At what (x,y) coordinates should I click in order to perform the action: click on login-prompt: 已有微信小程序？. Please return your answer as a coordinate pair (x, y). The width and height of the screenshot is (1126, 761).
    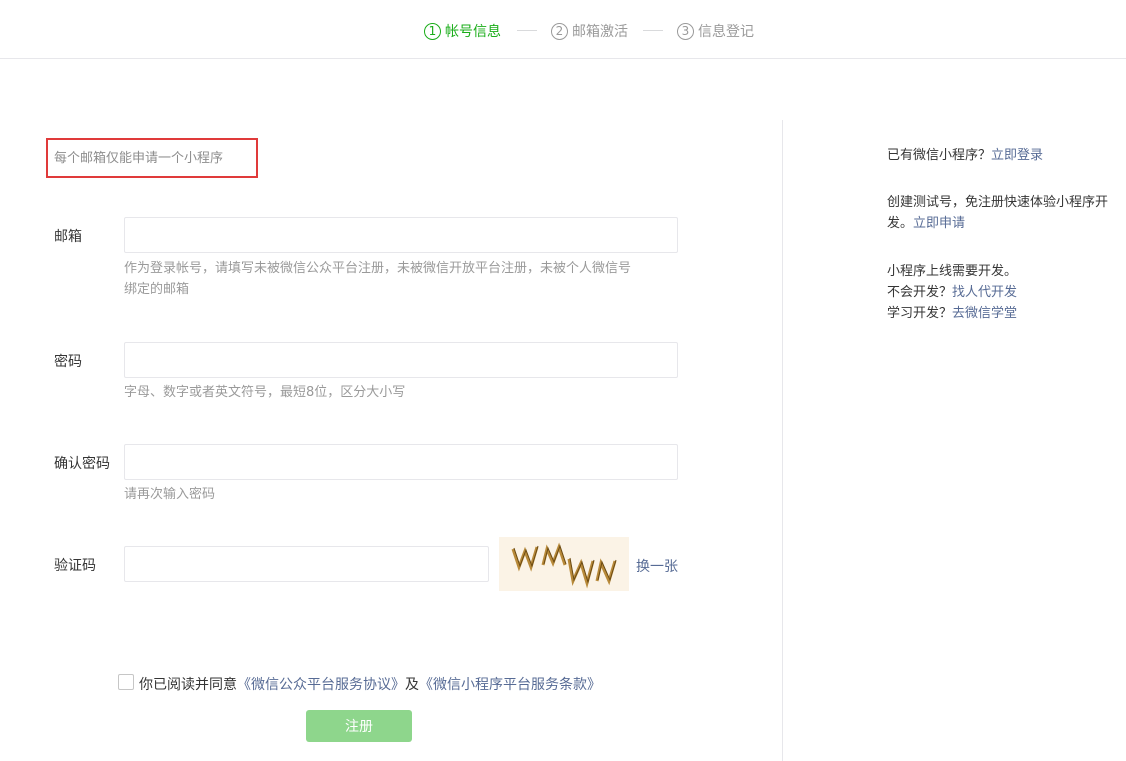
    Looking at the image, I should click on (939, 155).